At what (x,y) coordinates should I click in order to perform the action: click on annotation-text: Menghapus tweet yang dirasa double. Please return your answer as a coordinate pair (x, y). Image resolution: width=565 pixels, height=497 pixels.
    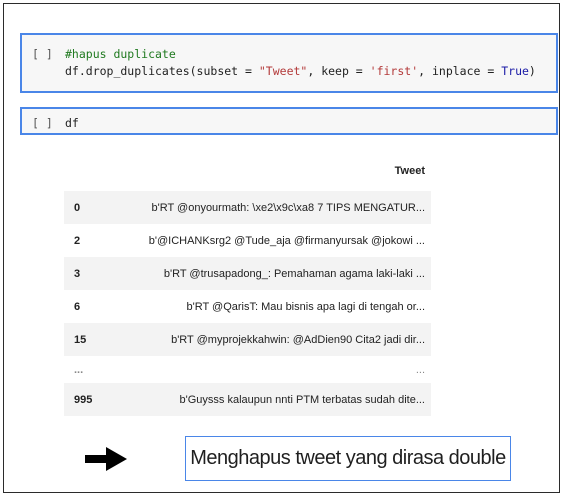
    Looking at the image, I should click on (348, 458).